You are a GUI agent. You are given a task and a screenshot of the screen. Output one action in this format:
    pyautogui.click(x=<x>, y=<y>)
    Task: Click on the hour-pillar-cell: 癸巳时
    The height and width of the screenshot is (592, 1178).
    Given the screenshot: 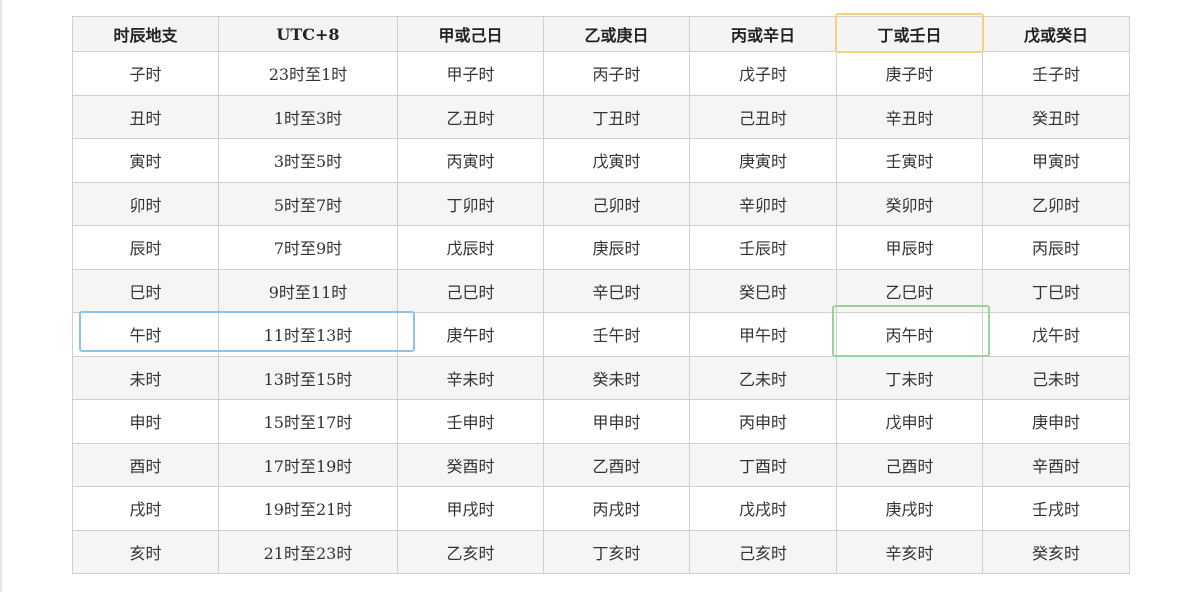 What is the action you would take?
    pyautogui.click(x=763, y=290)
    